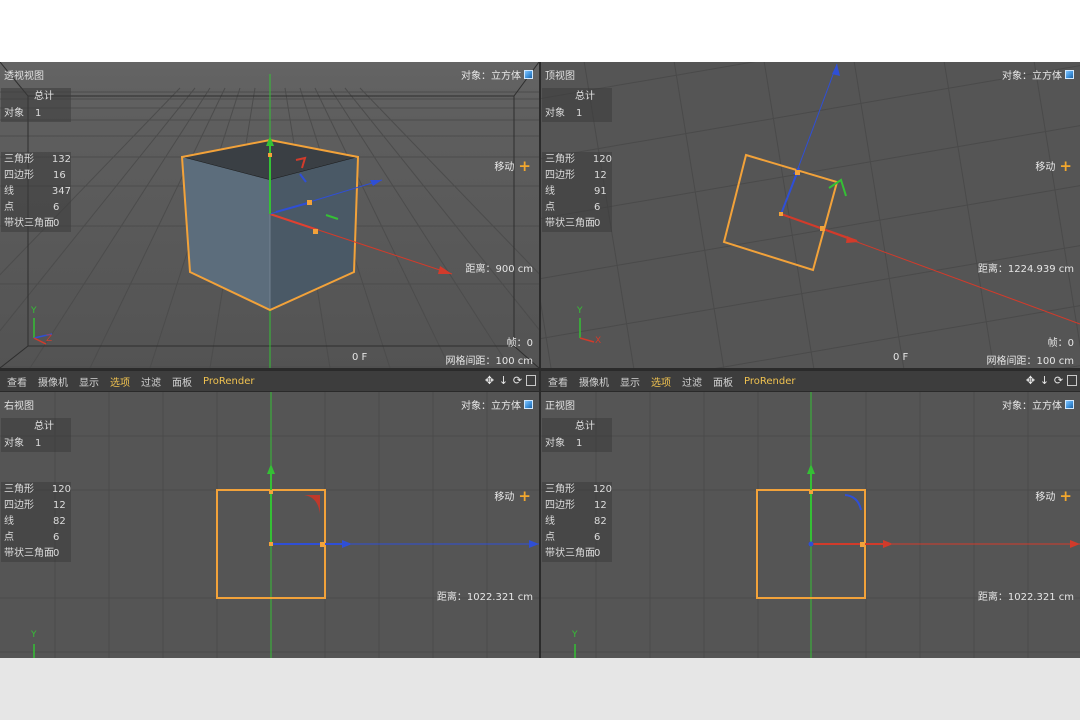 The width and height of the screenshot is (1080, 720). Describe the element at coordinates (1032, 76) in the screenshot. I see `object-label-text: 对象：立方体` at that location.